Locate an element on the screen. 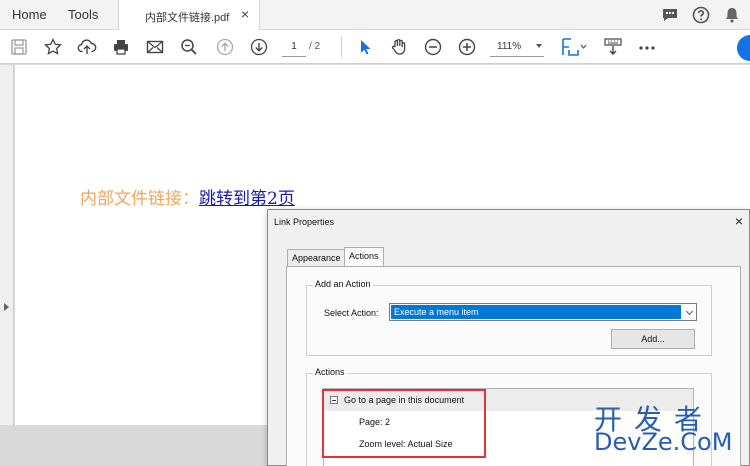 Image resolution: width=750 pixels, height=466 pixels. document-tab: 内部文件链接.pdf × is located at coordinates (189, 15).